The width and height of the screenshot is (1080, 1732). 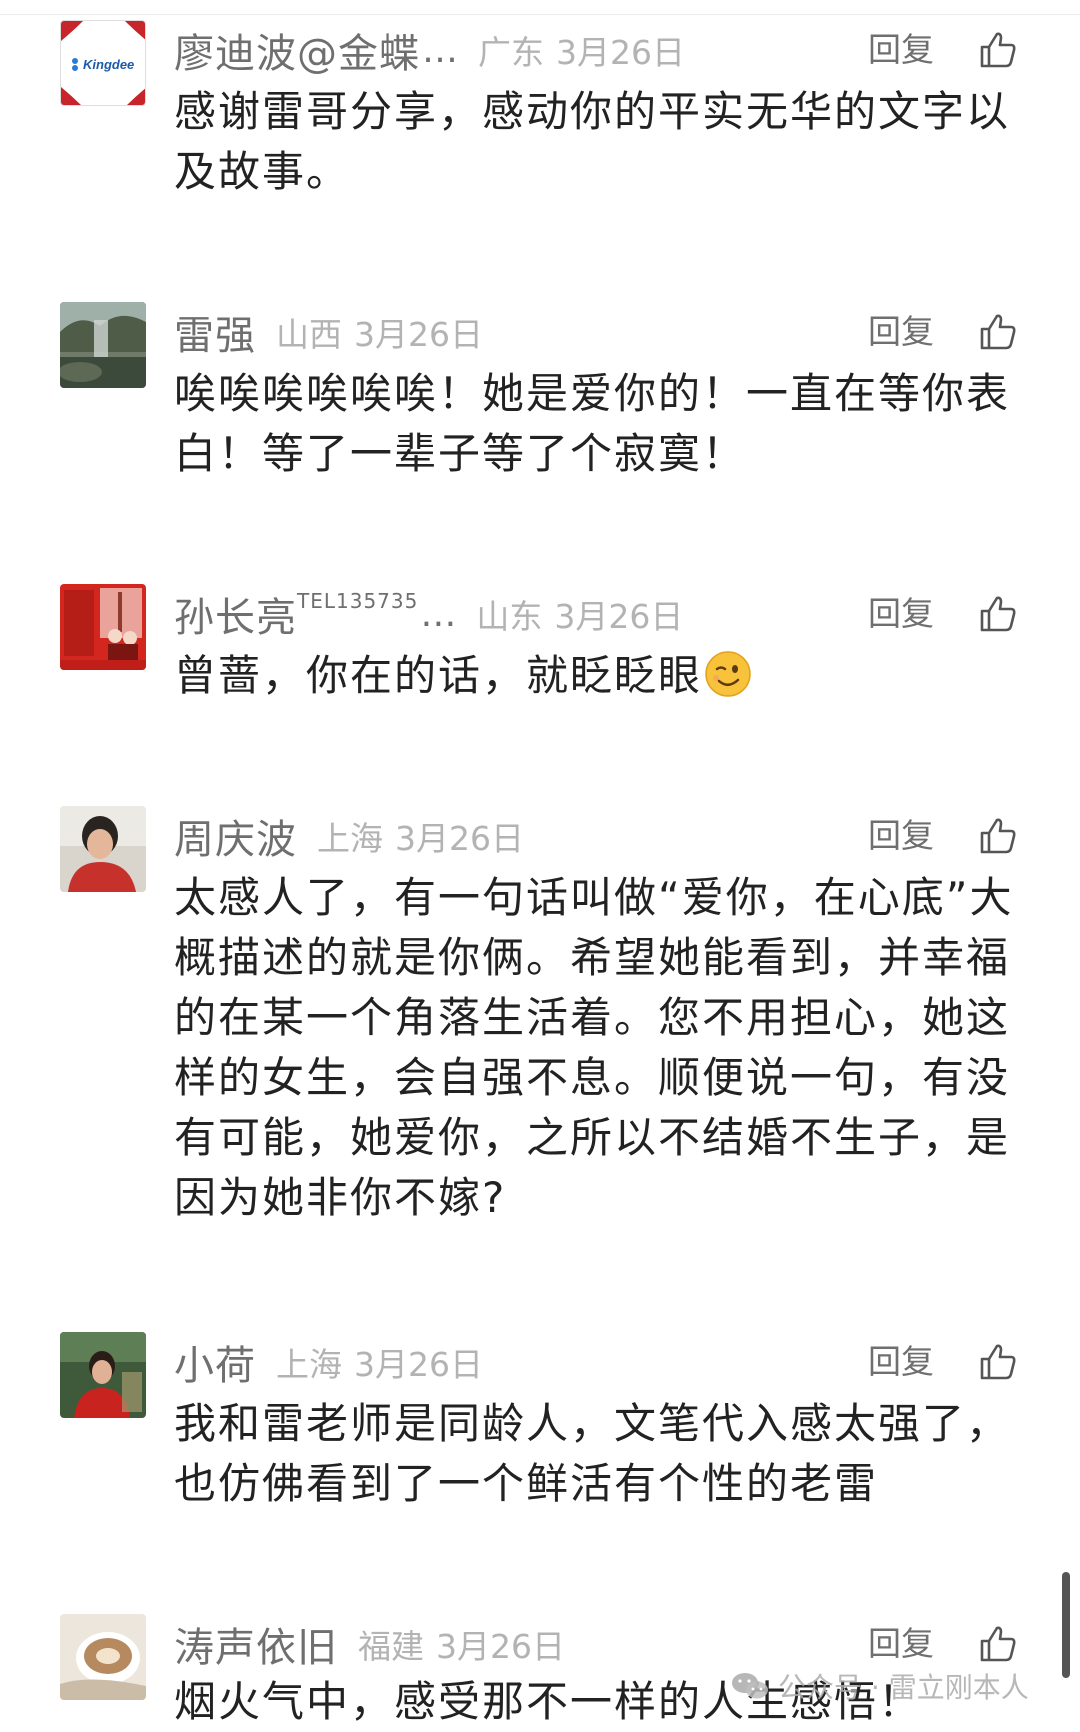 I want to click on commenter-name: 小荷, so click(x=215, y=1362).